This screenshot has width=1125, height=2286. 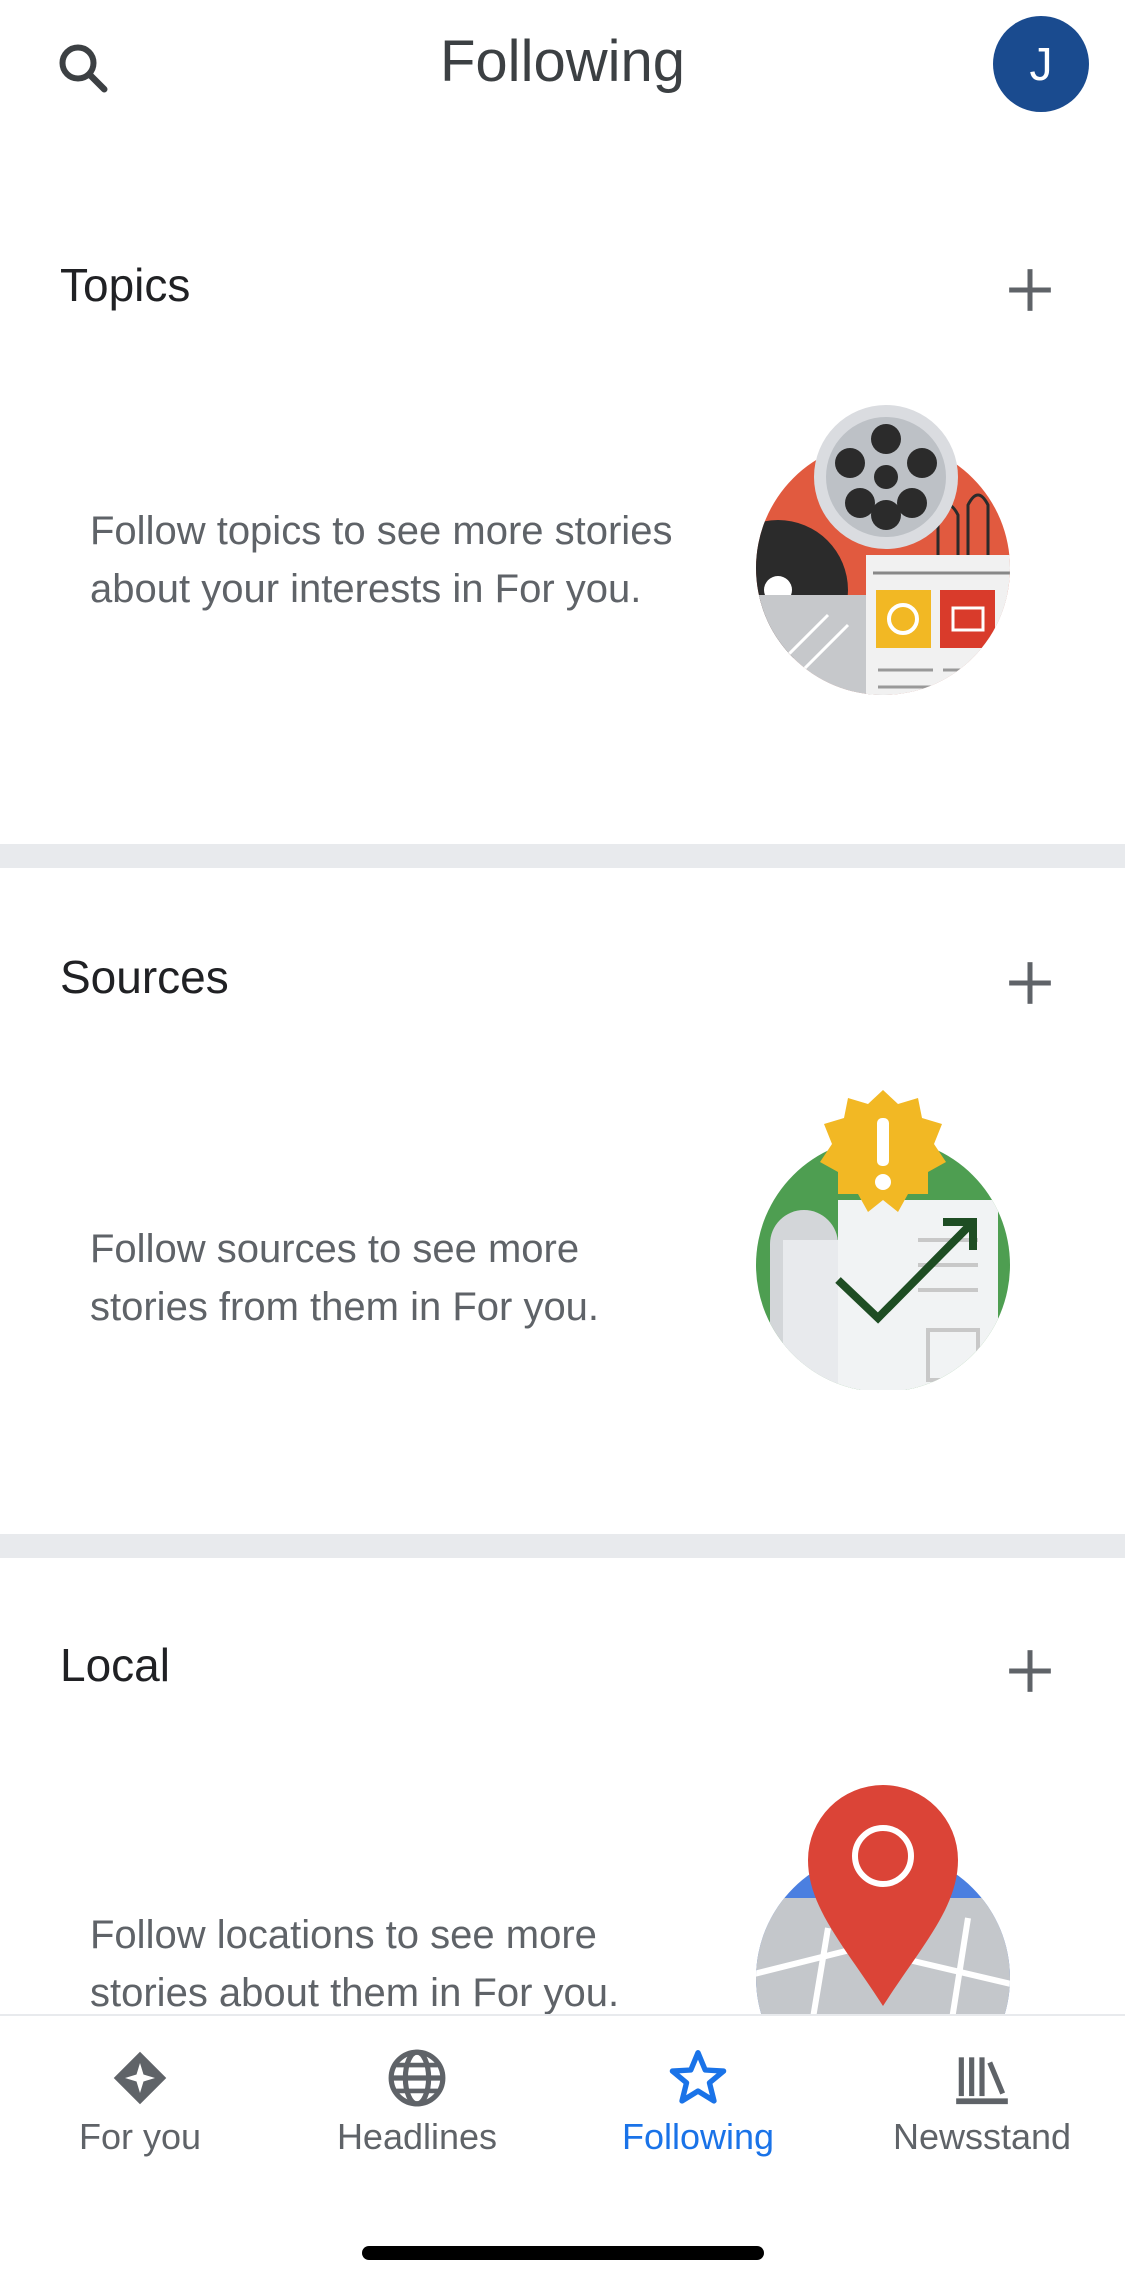 I want to click on add-location-button, so click(x=1030, y=1671).